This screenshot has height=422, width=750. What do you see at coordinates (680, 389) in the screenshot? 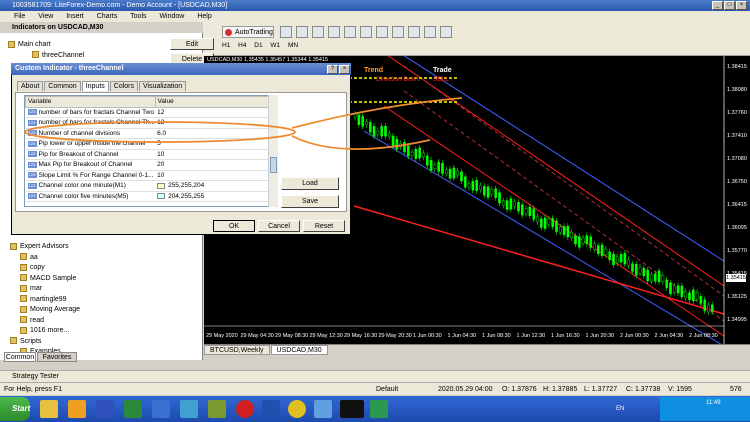
I see `status-volume: V: 1595` at bounding box center [680, 389].